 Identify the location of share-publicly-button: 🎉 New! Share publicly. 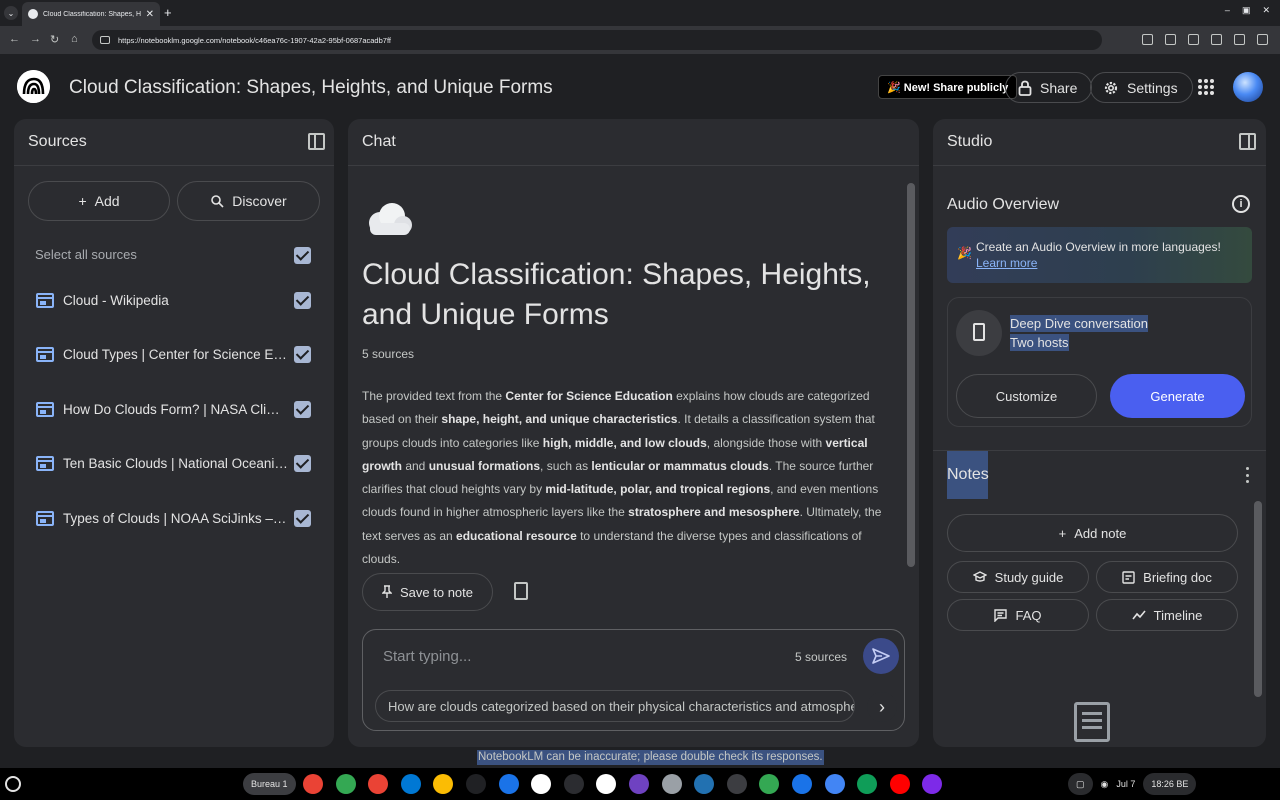
(948, 87).